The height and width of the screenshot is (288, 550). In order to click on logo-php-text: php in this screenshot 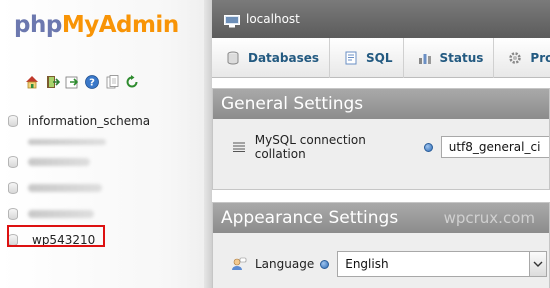, I will do `click(38, 25)`.